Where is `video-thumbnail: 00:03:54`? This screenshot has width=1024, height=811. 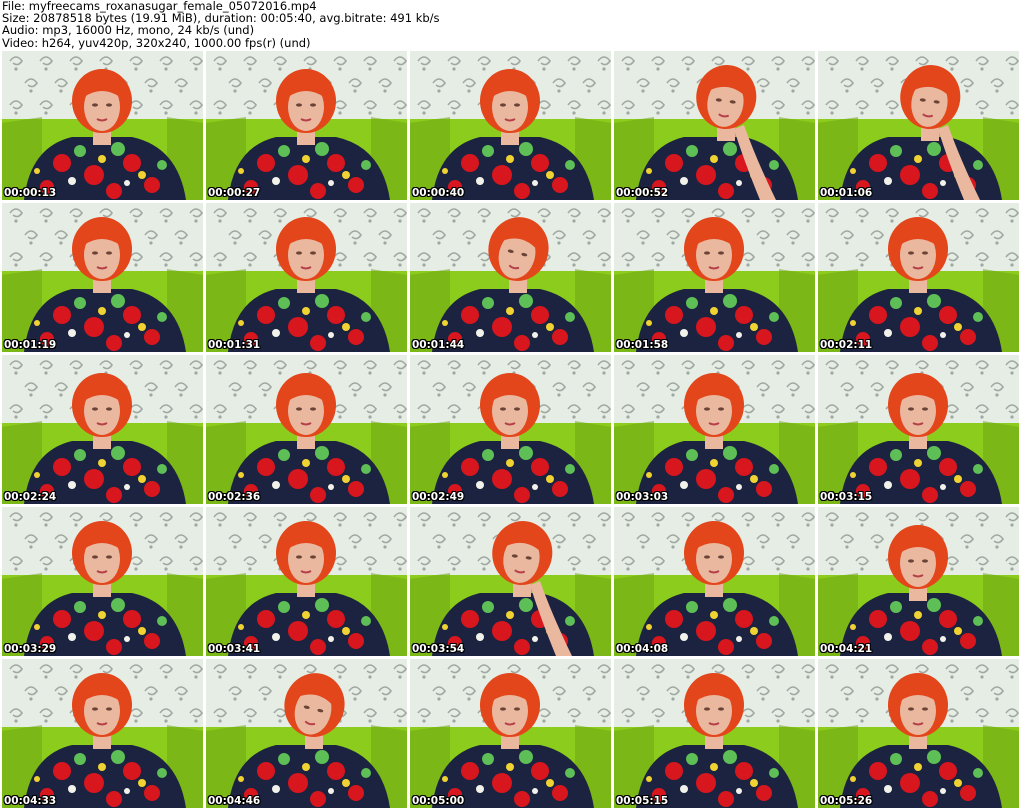 video-thumbnail: 00:03:54 is located at coordinates (510, 581).